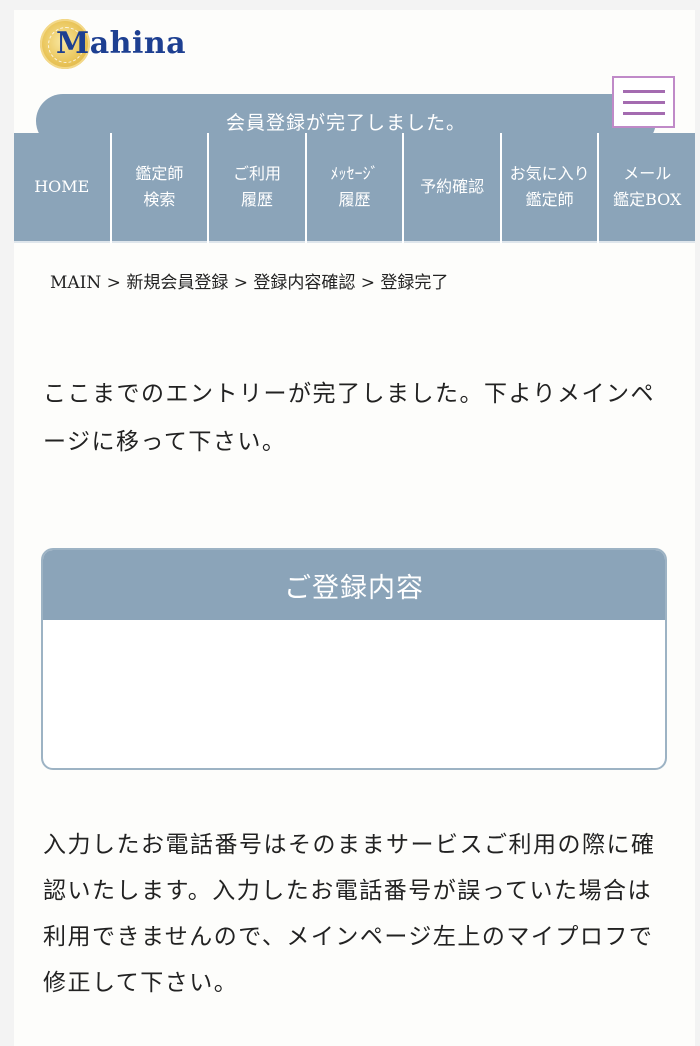  What do you see at coordinates (452, 188) in the screenshot?
I see `nav-item-reservation: 予約確認` at bounding box center [452, 188].